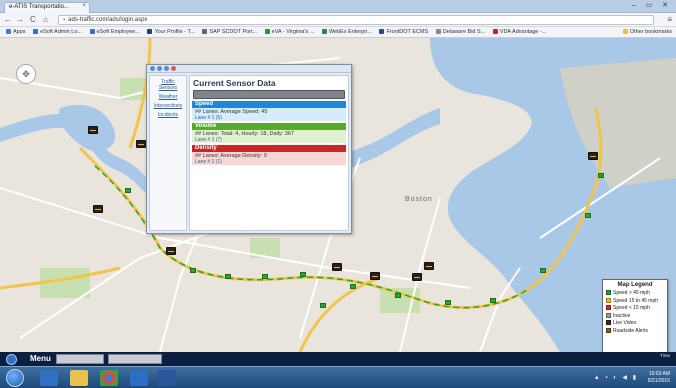 The width and height of the screenshot is (676, 388). I want to click on taskbar-clock: 10:03 AM 5/21/2015, so click(659, 378).